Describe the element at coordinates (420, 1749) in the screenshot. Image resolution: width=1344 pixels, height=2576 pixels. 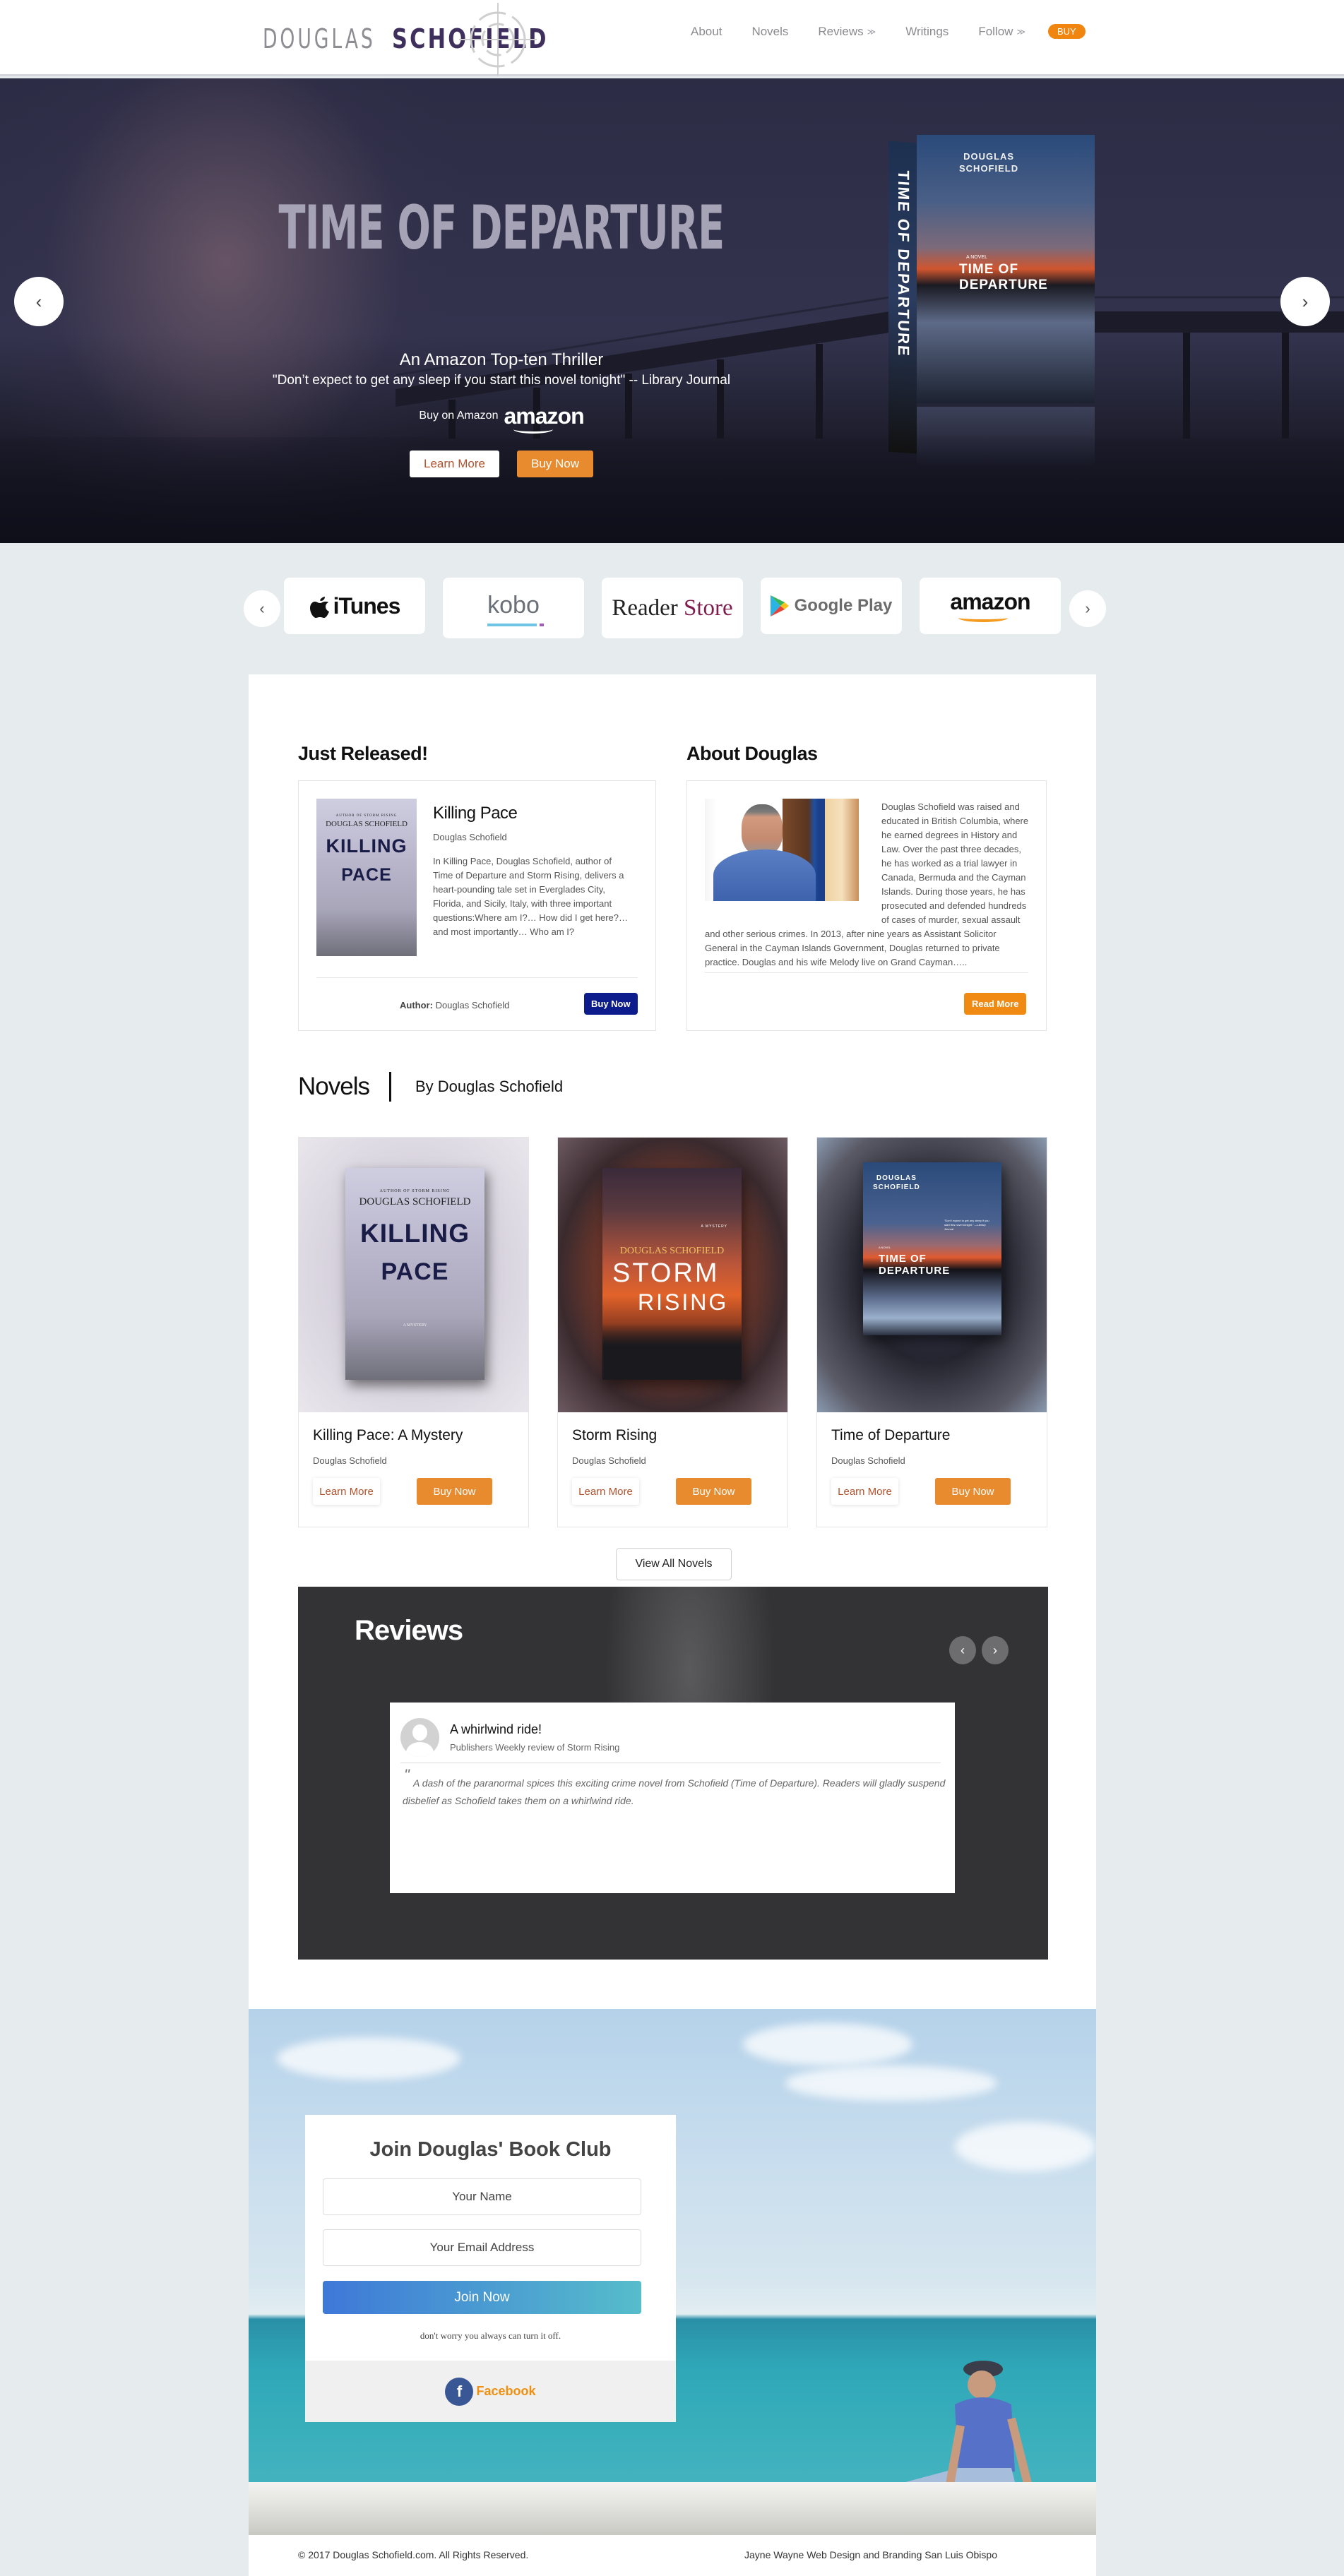
I see `avatar-body` at that location.